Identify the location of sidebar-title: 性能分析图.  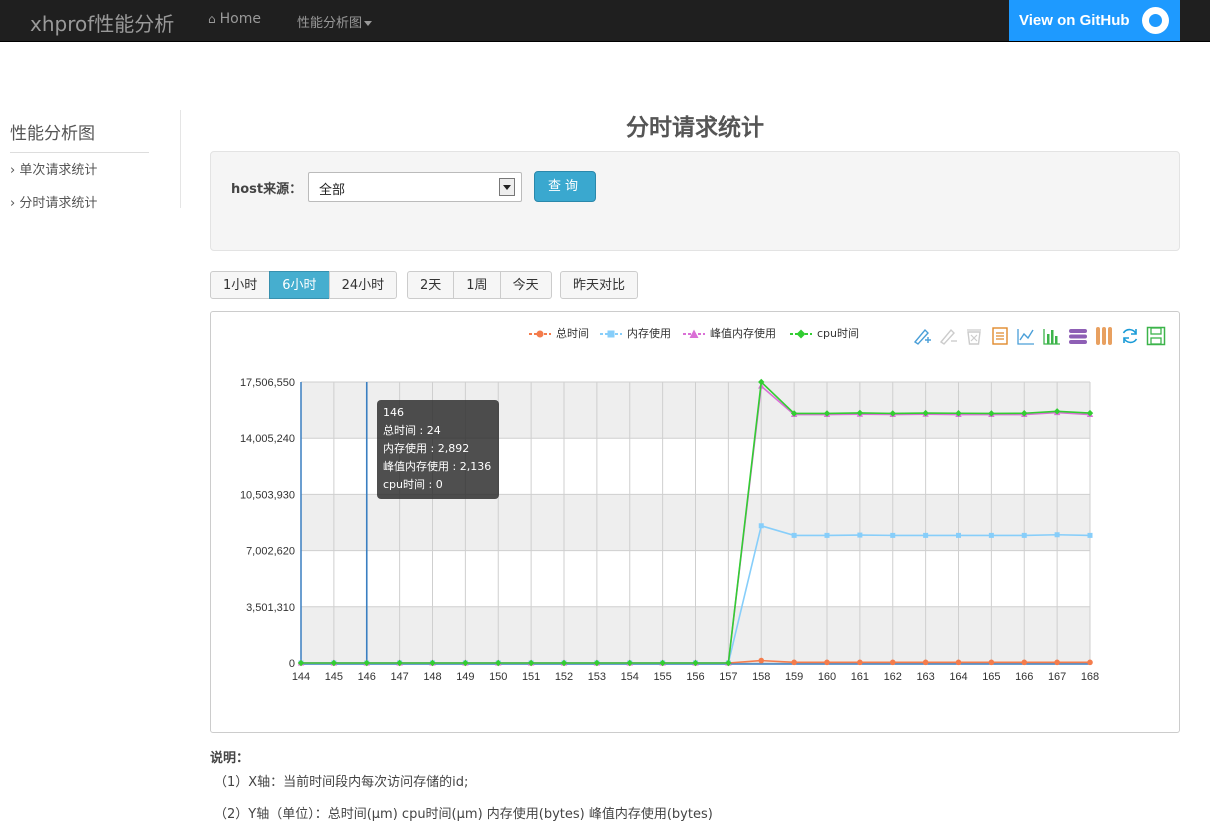
(52, 134).